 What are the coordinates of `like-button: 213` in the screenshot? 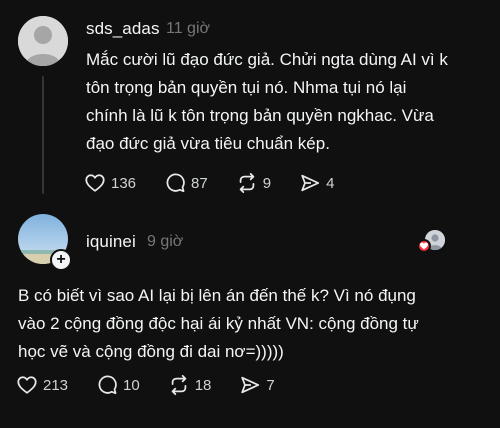 It's located at (42, 385).